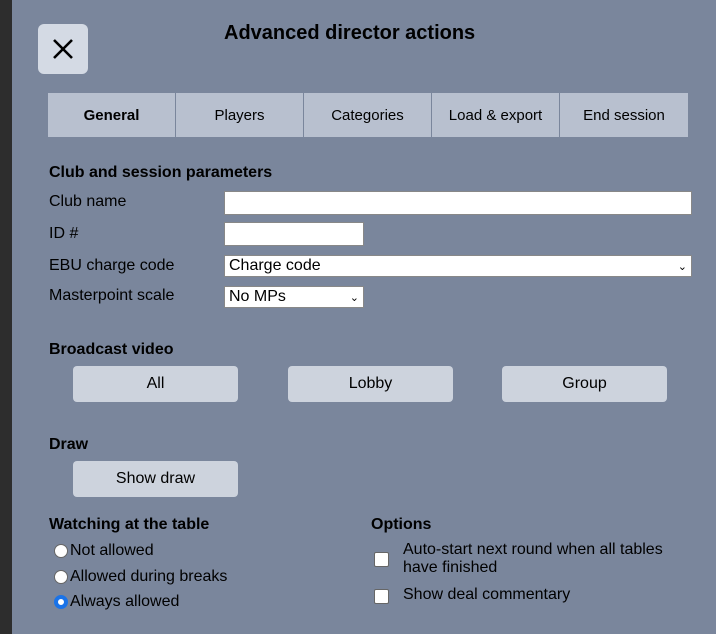  I want to click on tab-players: Players, so click(240, 115).